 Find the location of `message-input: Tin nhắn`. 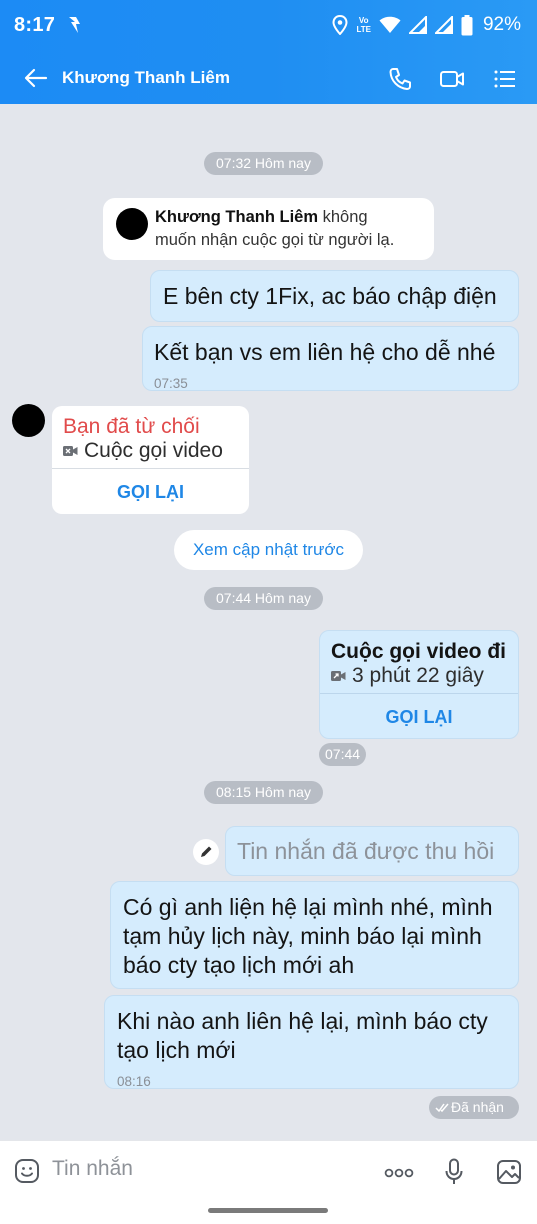

message-input: Tin nhắn is located at coordinates (92, 1169).